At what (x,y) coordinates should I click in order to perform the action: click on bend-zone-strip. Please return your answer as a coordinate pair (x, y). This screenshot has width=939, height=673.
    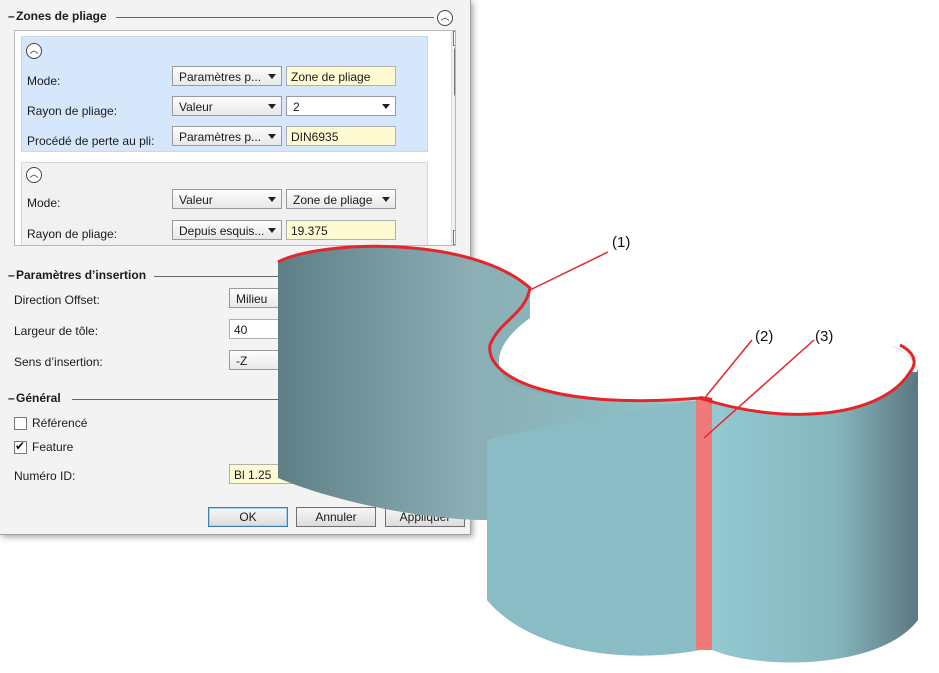
    Looking at the image, I should click on (704, 524).